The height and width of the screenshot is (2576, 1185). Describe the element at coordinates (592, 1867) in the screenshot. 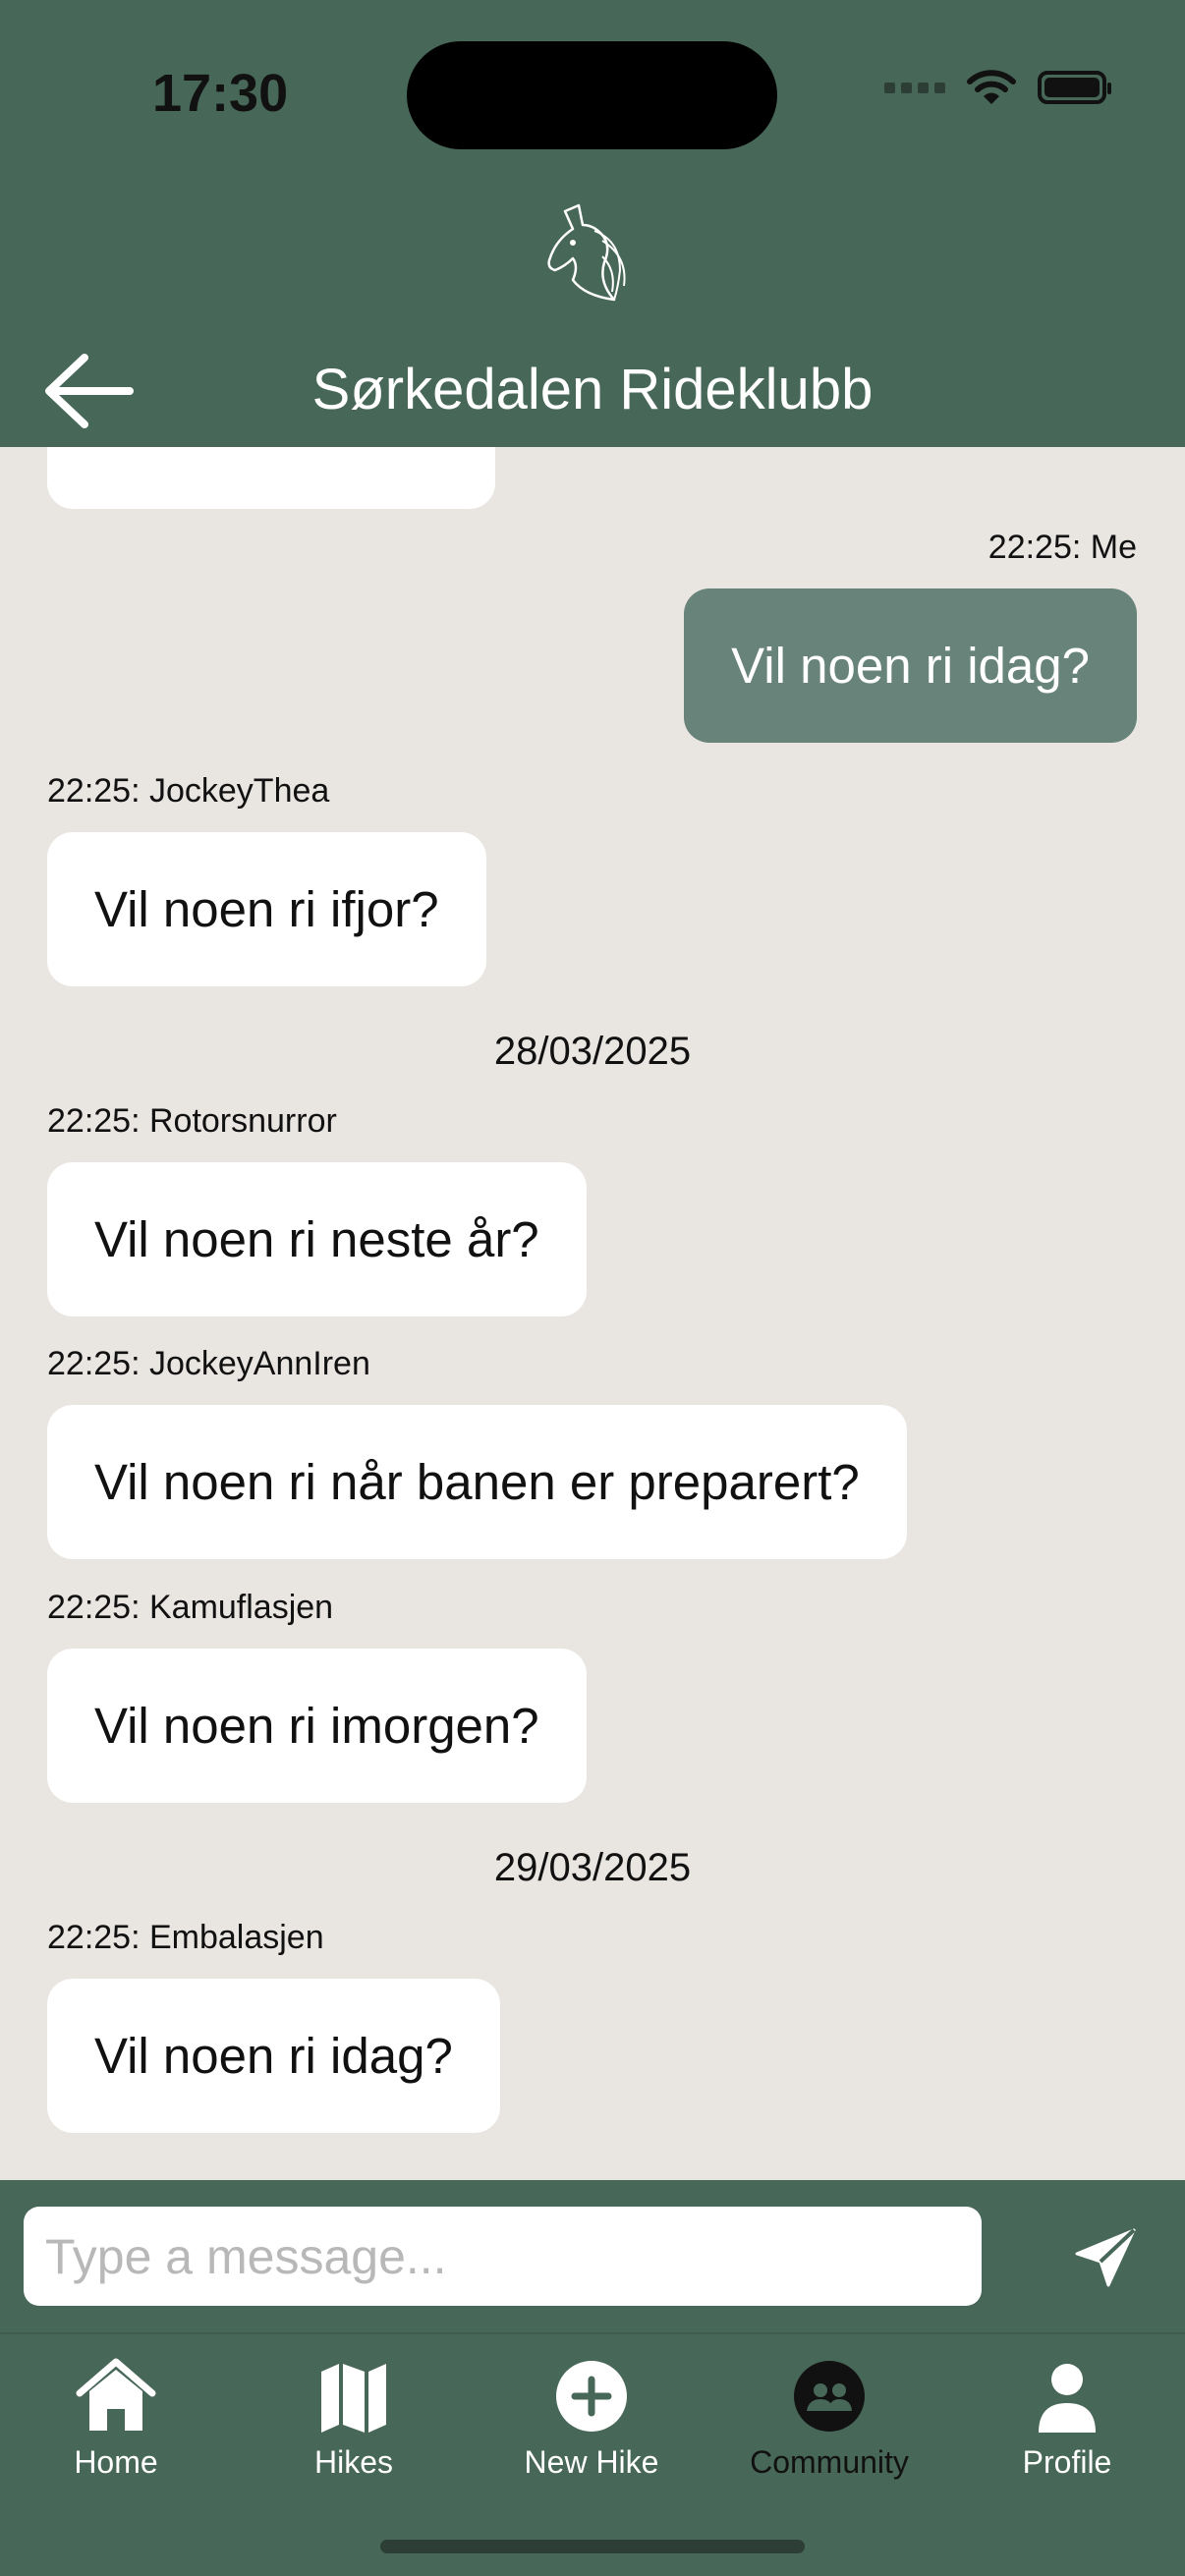

I see `date-separator: 29/03/2025` at that location.